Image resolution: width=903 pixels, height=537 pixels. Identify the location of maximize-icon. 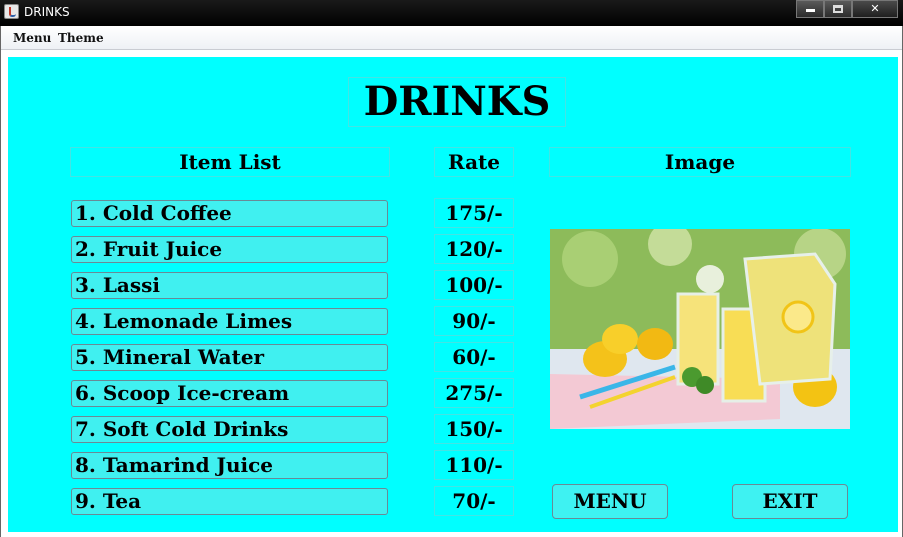
(838, 9).